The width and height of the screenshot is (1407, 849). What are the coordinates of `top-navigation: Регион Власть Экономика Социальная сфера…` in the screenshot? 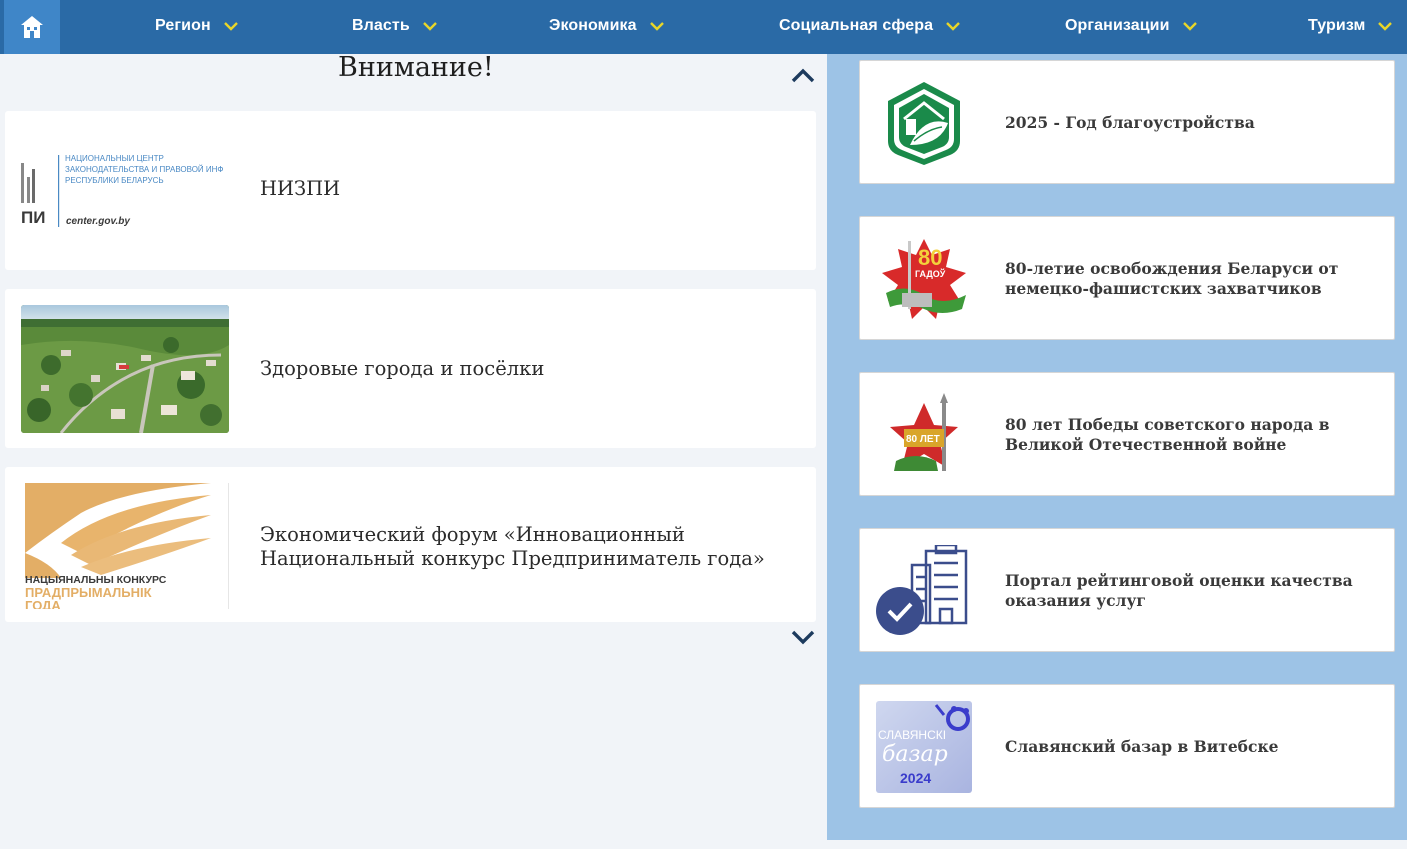 It's located at (703, 27).